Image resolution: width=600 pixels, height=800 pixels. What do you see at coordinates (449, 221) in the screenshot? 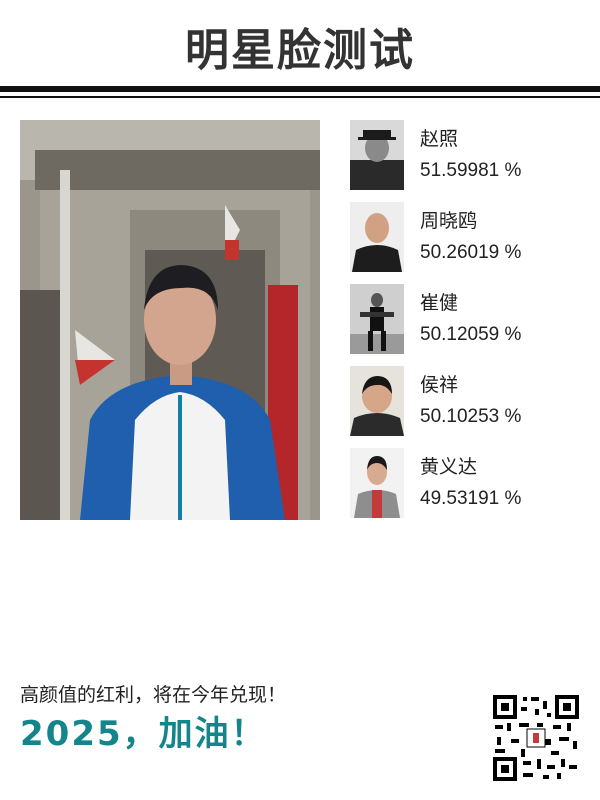
I see `match-name: 周晓鸥` at bounding box center [449, 221].